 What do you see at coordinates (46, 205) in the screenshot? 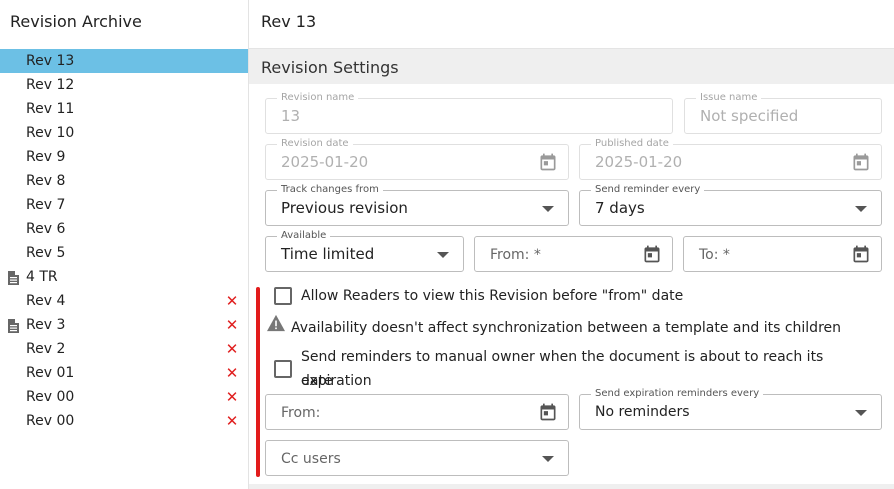
I see `sidebar-item-label: Rev 7` at bounding box center [46, 205].